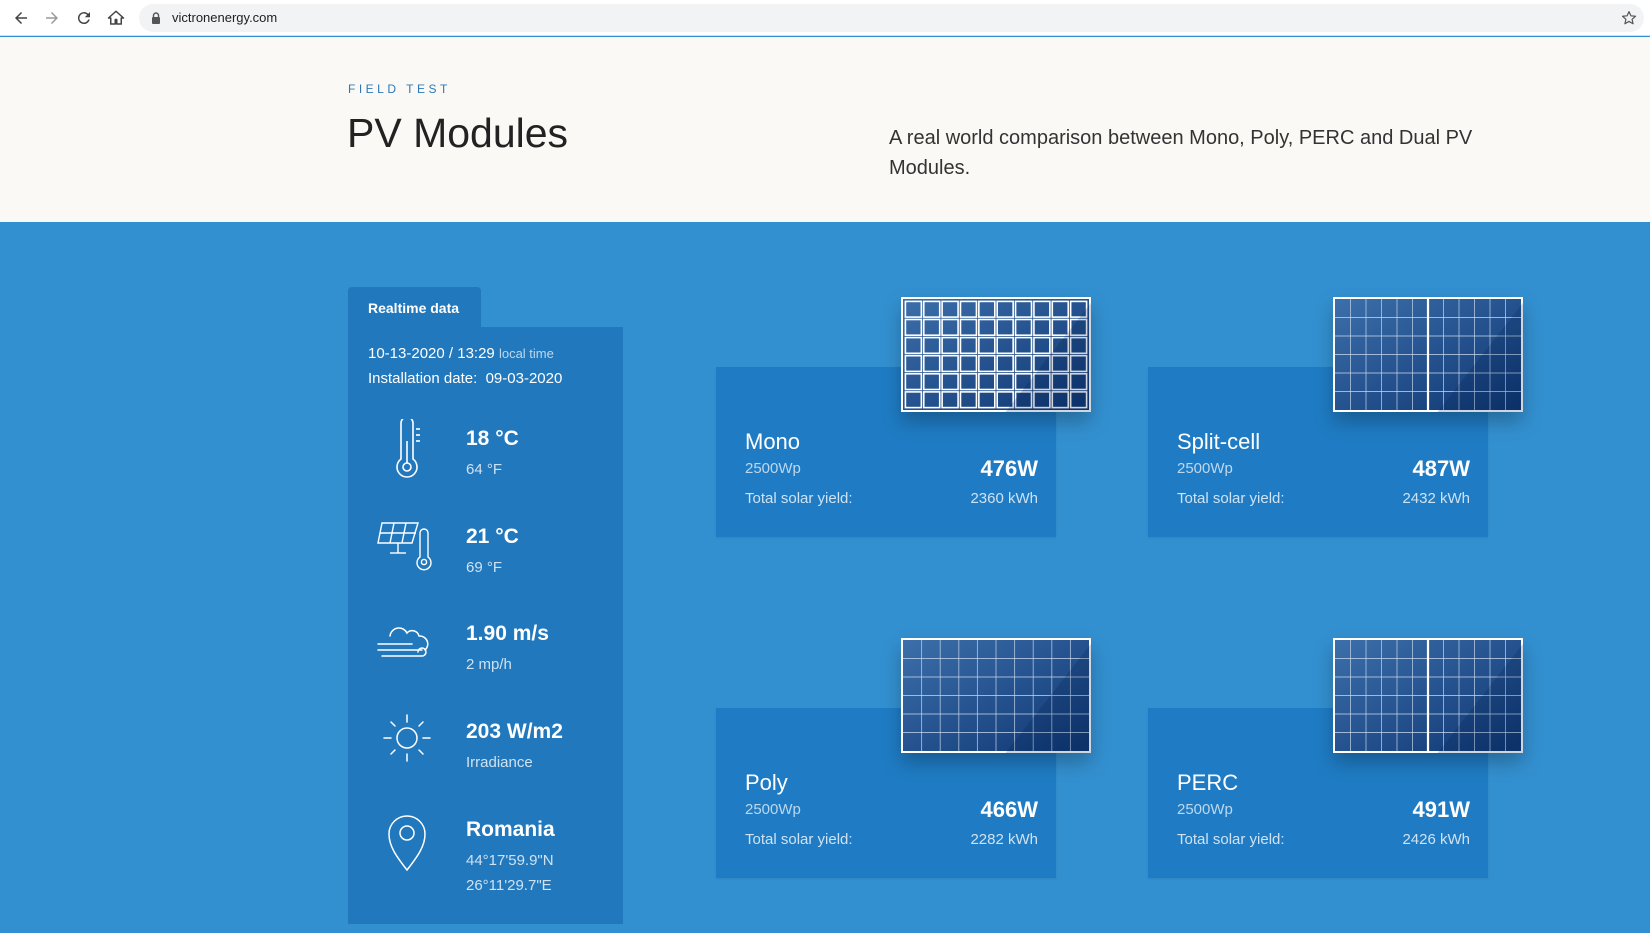  What do you see at coordinates (499, 762) in the screenshot?
I see `irradiance-label: Irradiance` at bounding box center [499, 762].